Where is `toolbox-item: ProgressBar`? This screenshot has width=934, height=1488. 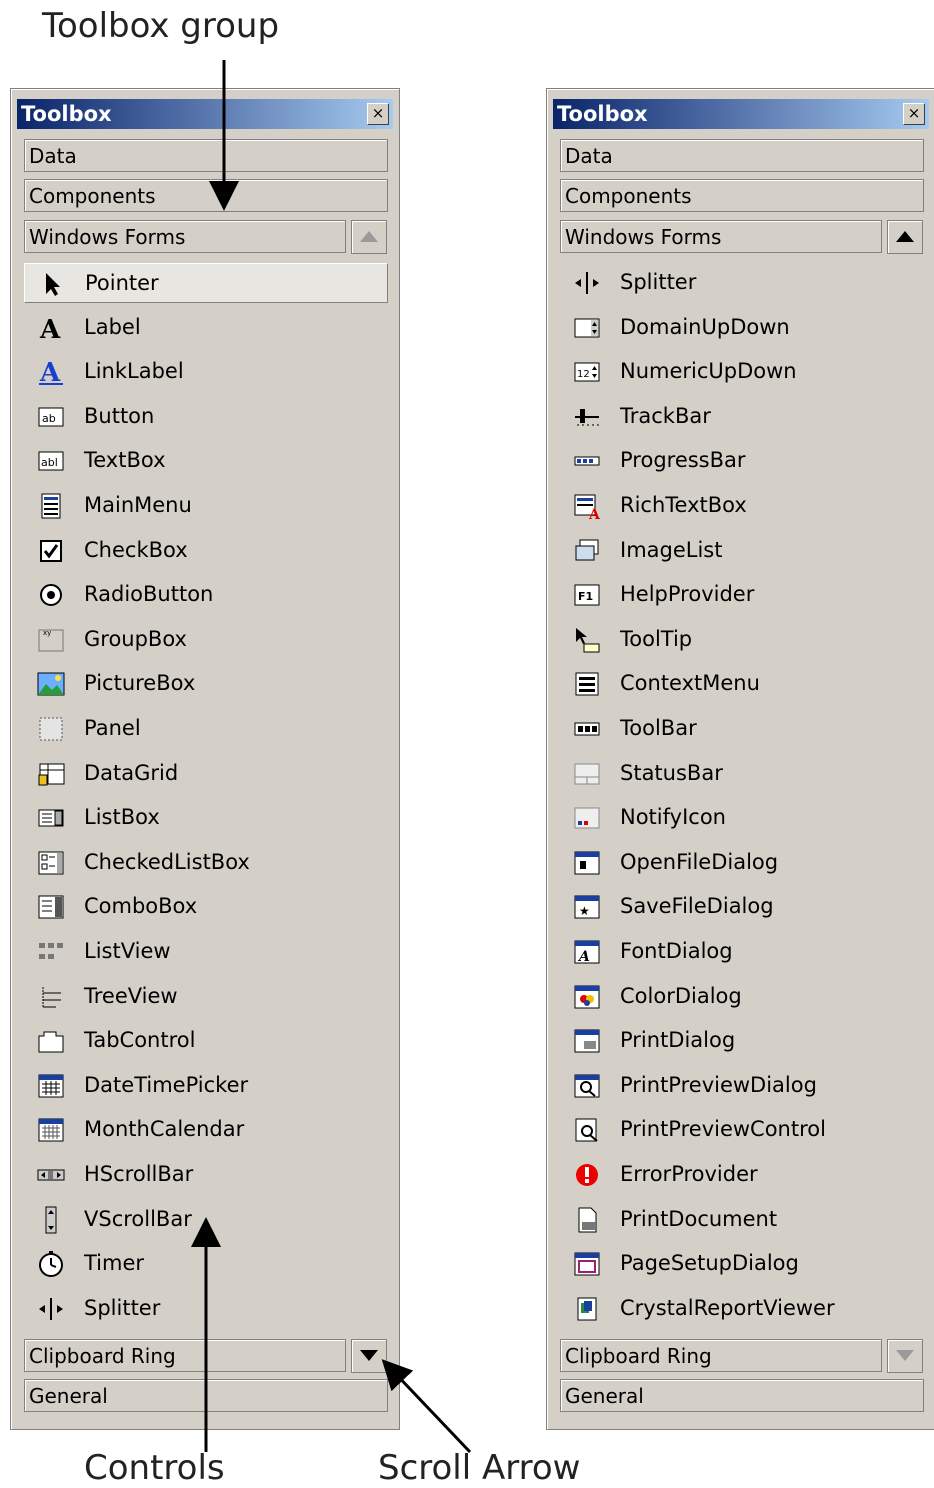 toolbox-item: ProgressBar is located at coordinates (742, 461).